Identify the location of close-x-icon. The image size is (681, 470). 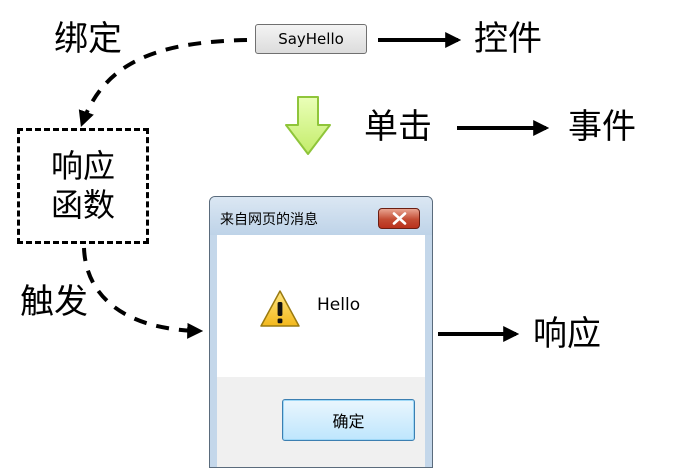
(399, 218).